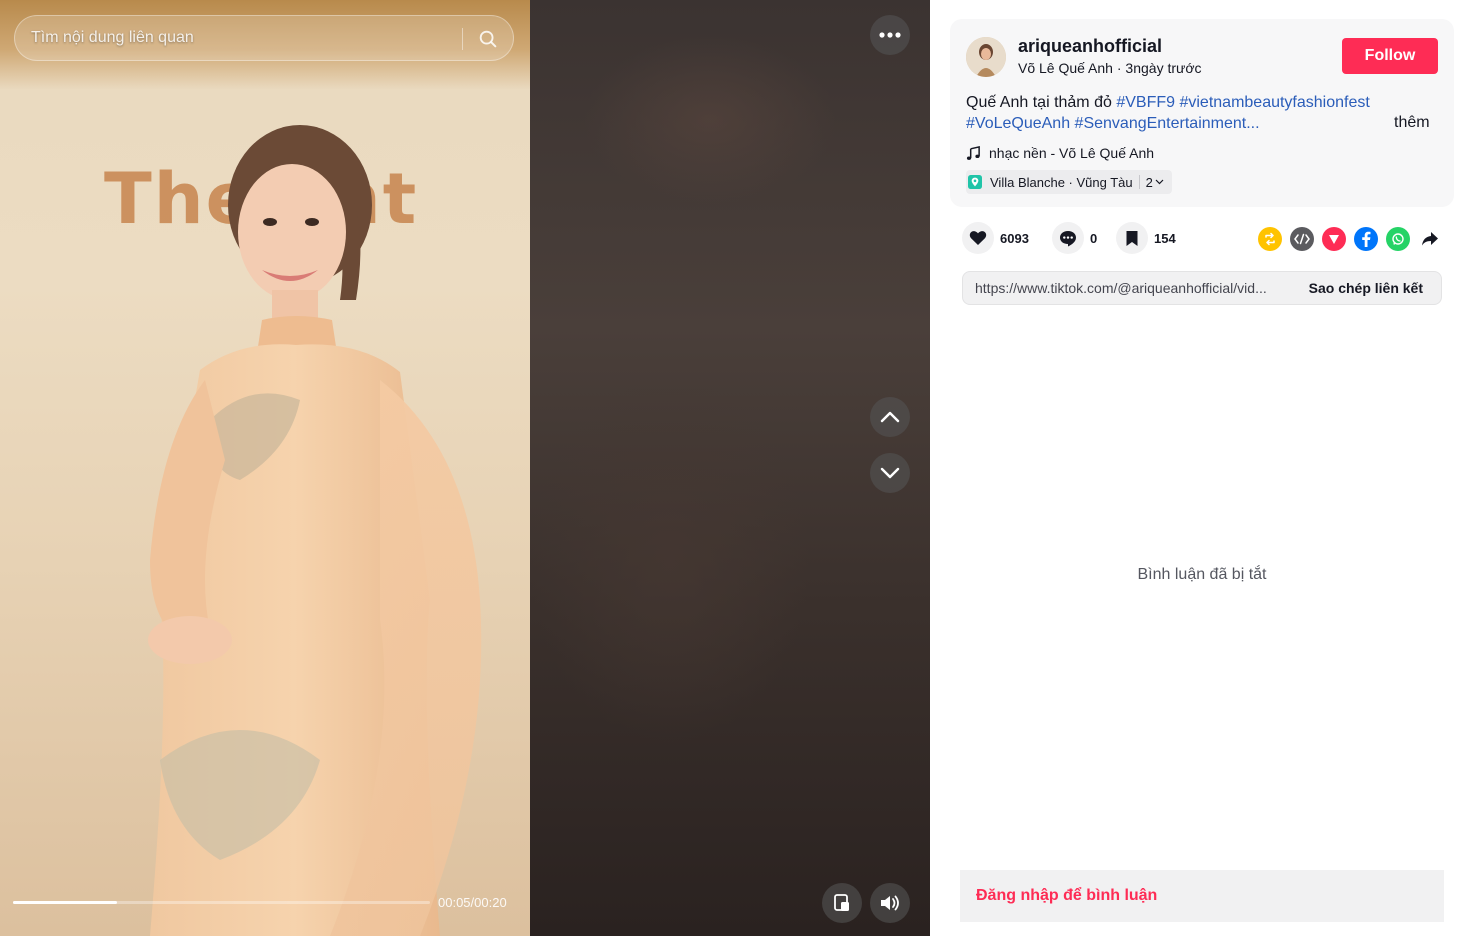 The image size is (1460, 936). Describe the element at coordinates (488, 39) in the screenshot. I see `search-icon` at that location.